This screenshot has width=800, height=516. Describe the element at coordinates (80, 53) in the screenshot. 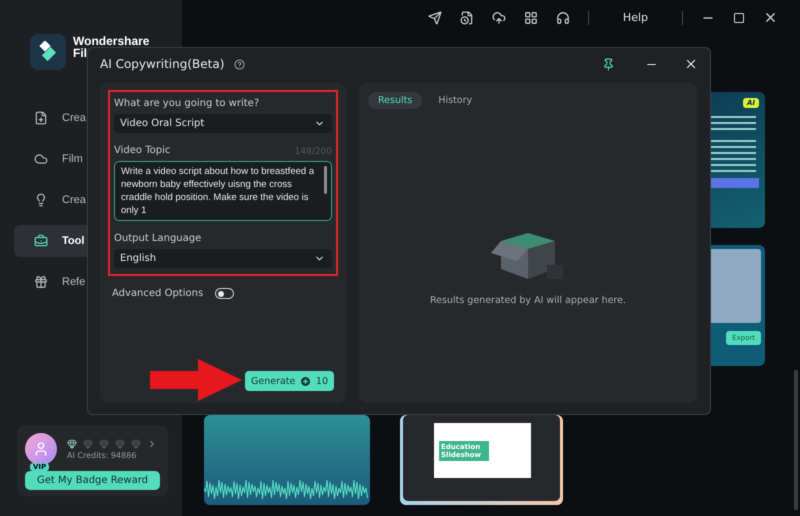

I see `brand-name: Fil` at that location.